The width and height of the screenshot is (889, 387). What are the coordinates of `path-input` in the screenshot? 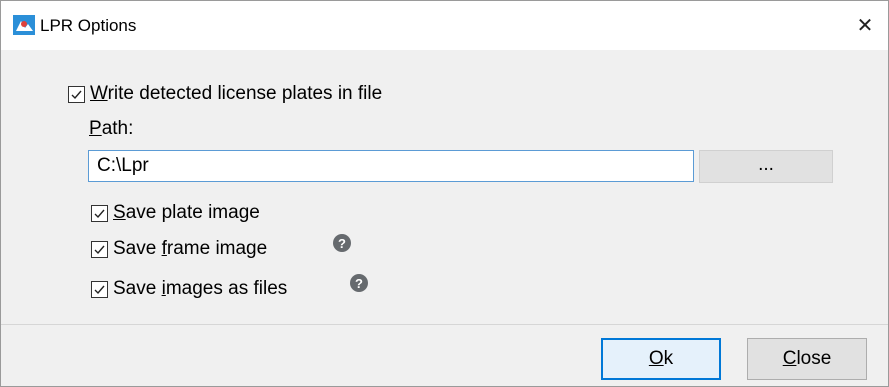 It's located at (391, 166).